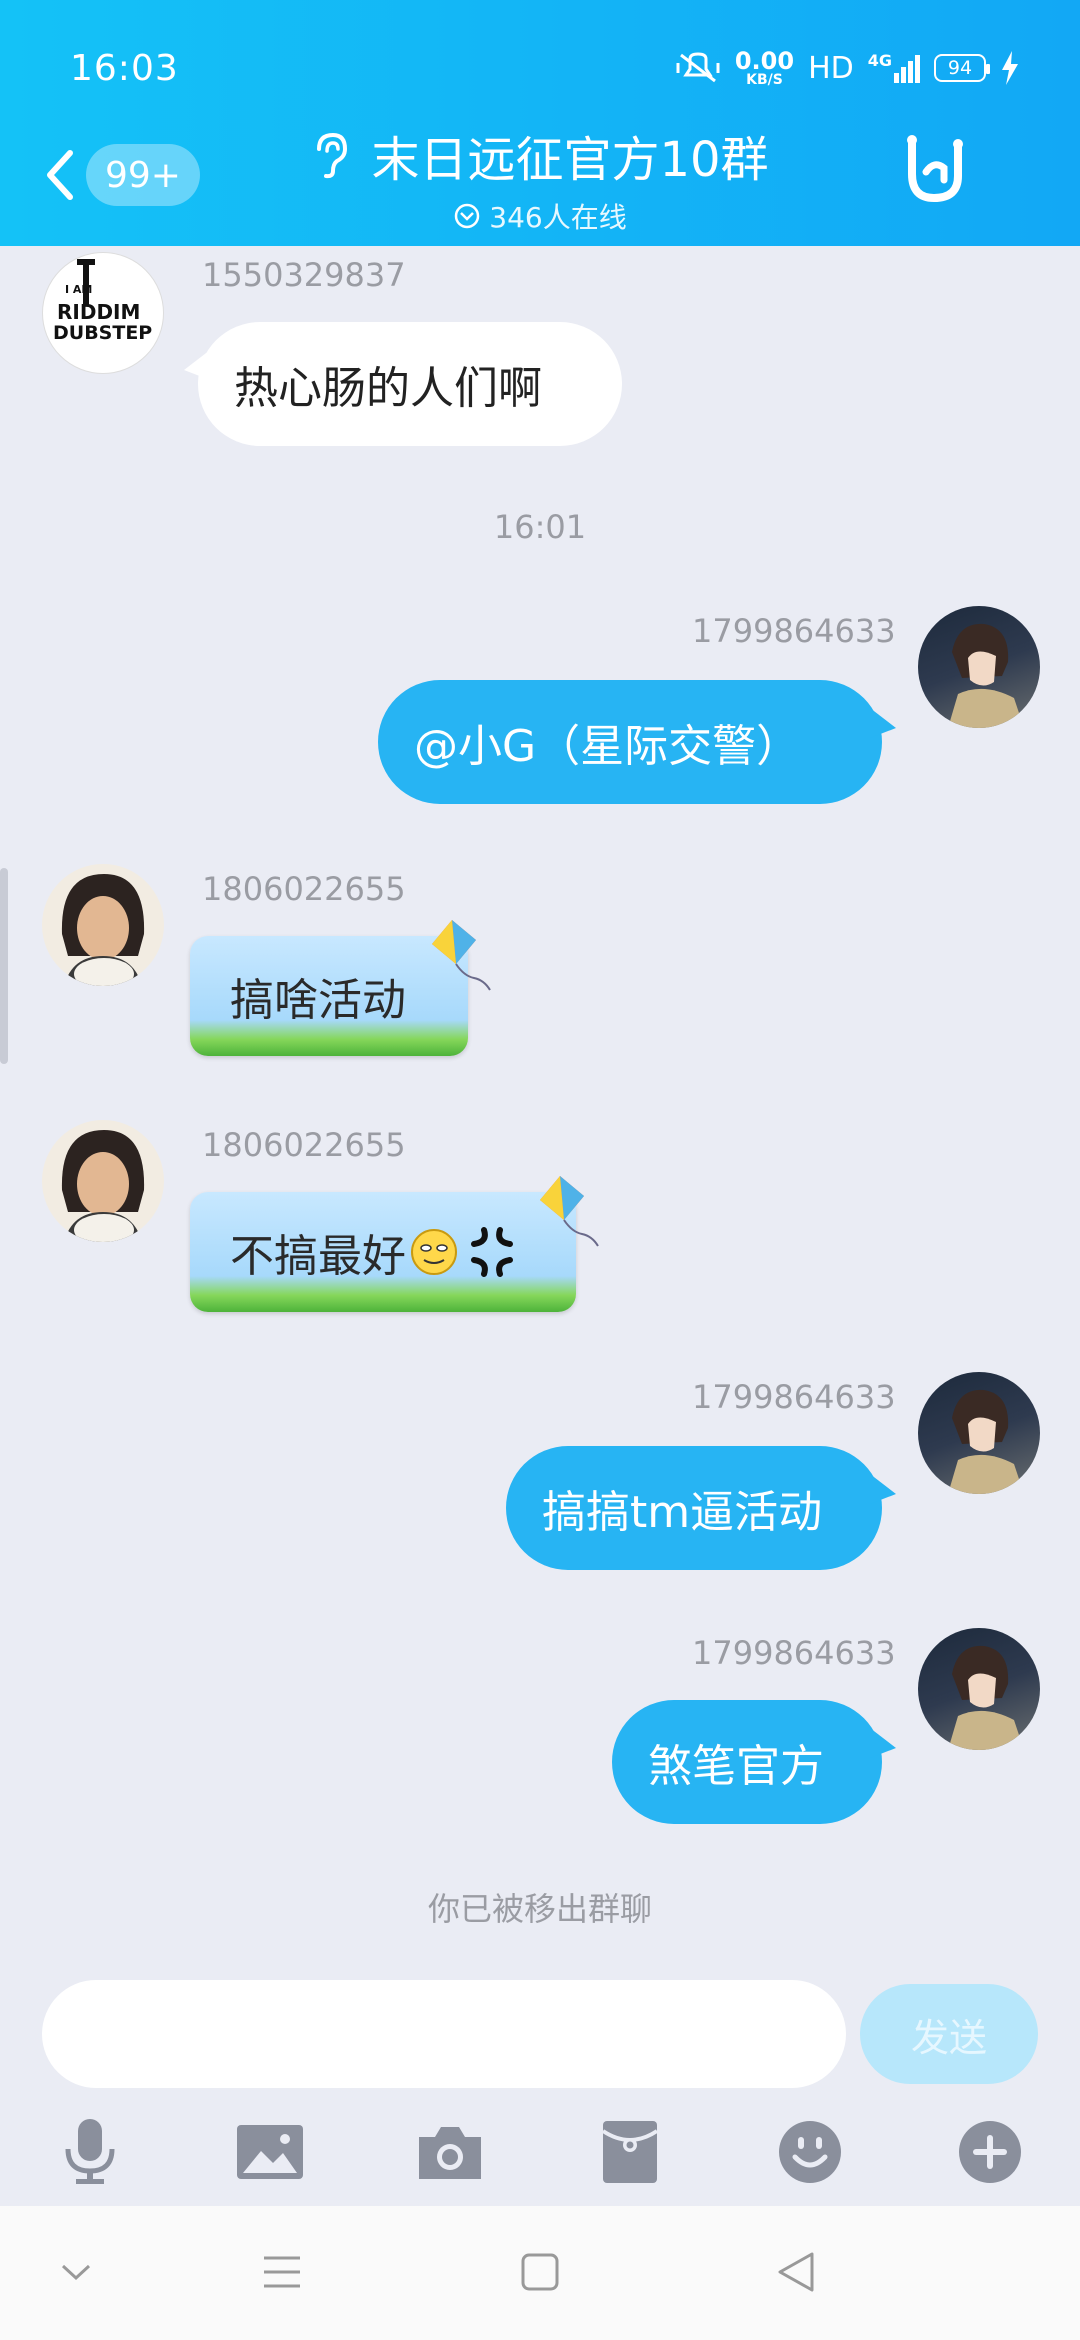 The image size is (1080, 2340). Describe the element at coordinates (388, 388) in the screenshot. I see `message-text: 热心肠的人们啊` at that location.